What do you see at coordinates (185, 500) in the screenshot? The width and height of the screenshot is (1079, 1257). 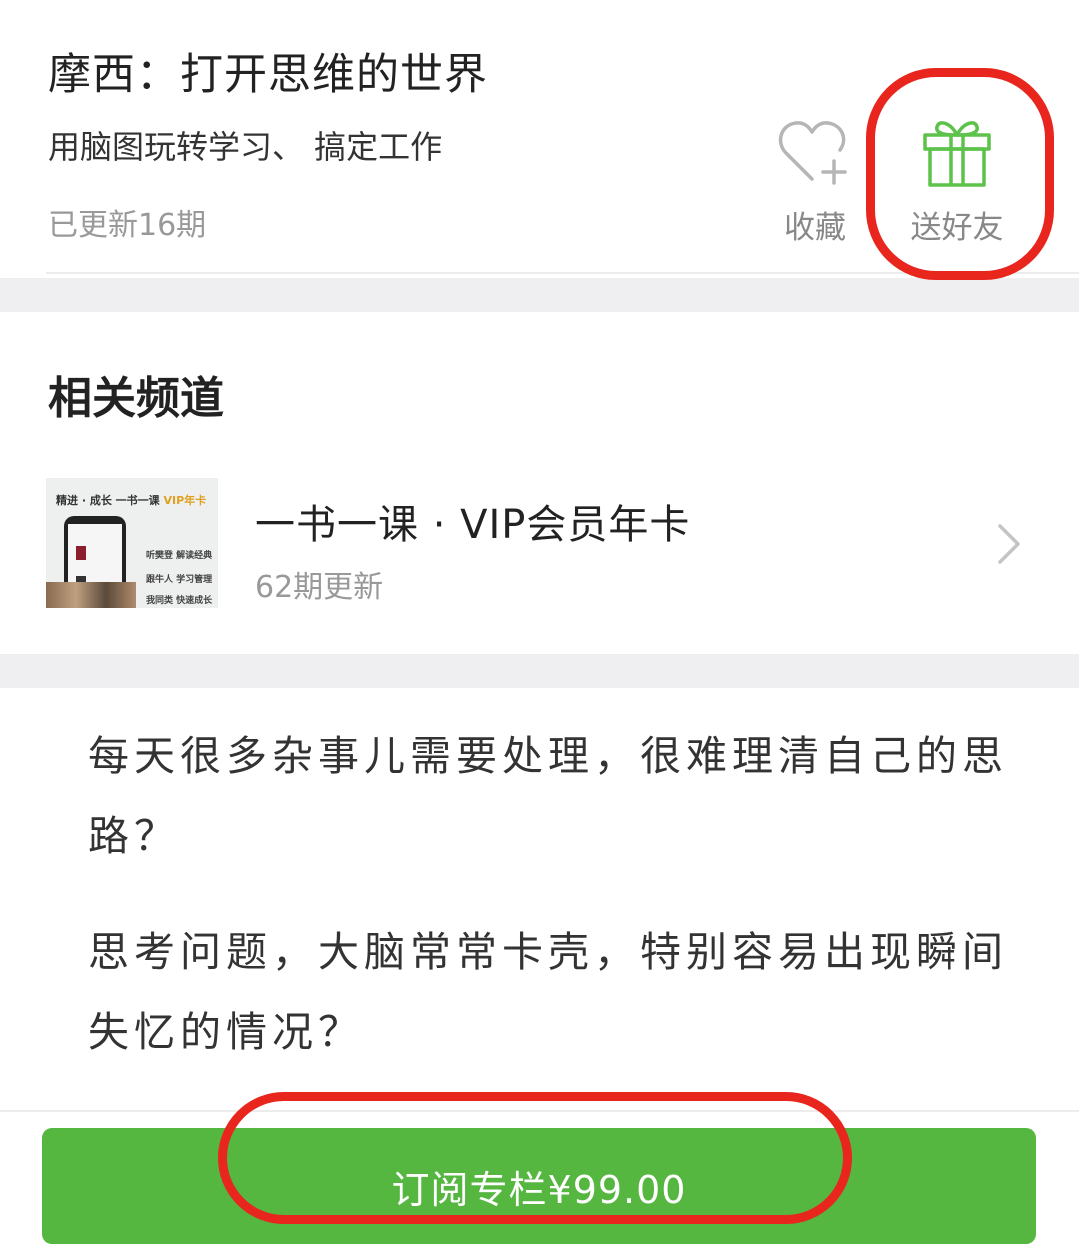 I see `thumbnail-vip-label: VIP年卡` at bounding box center [185, 500].